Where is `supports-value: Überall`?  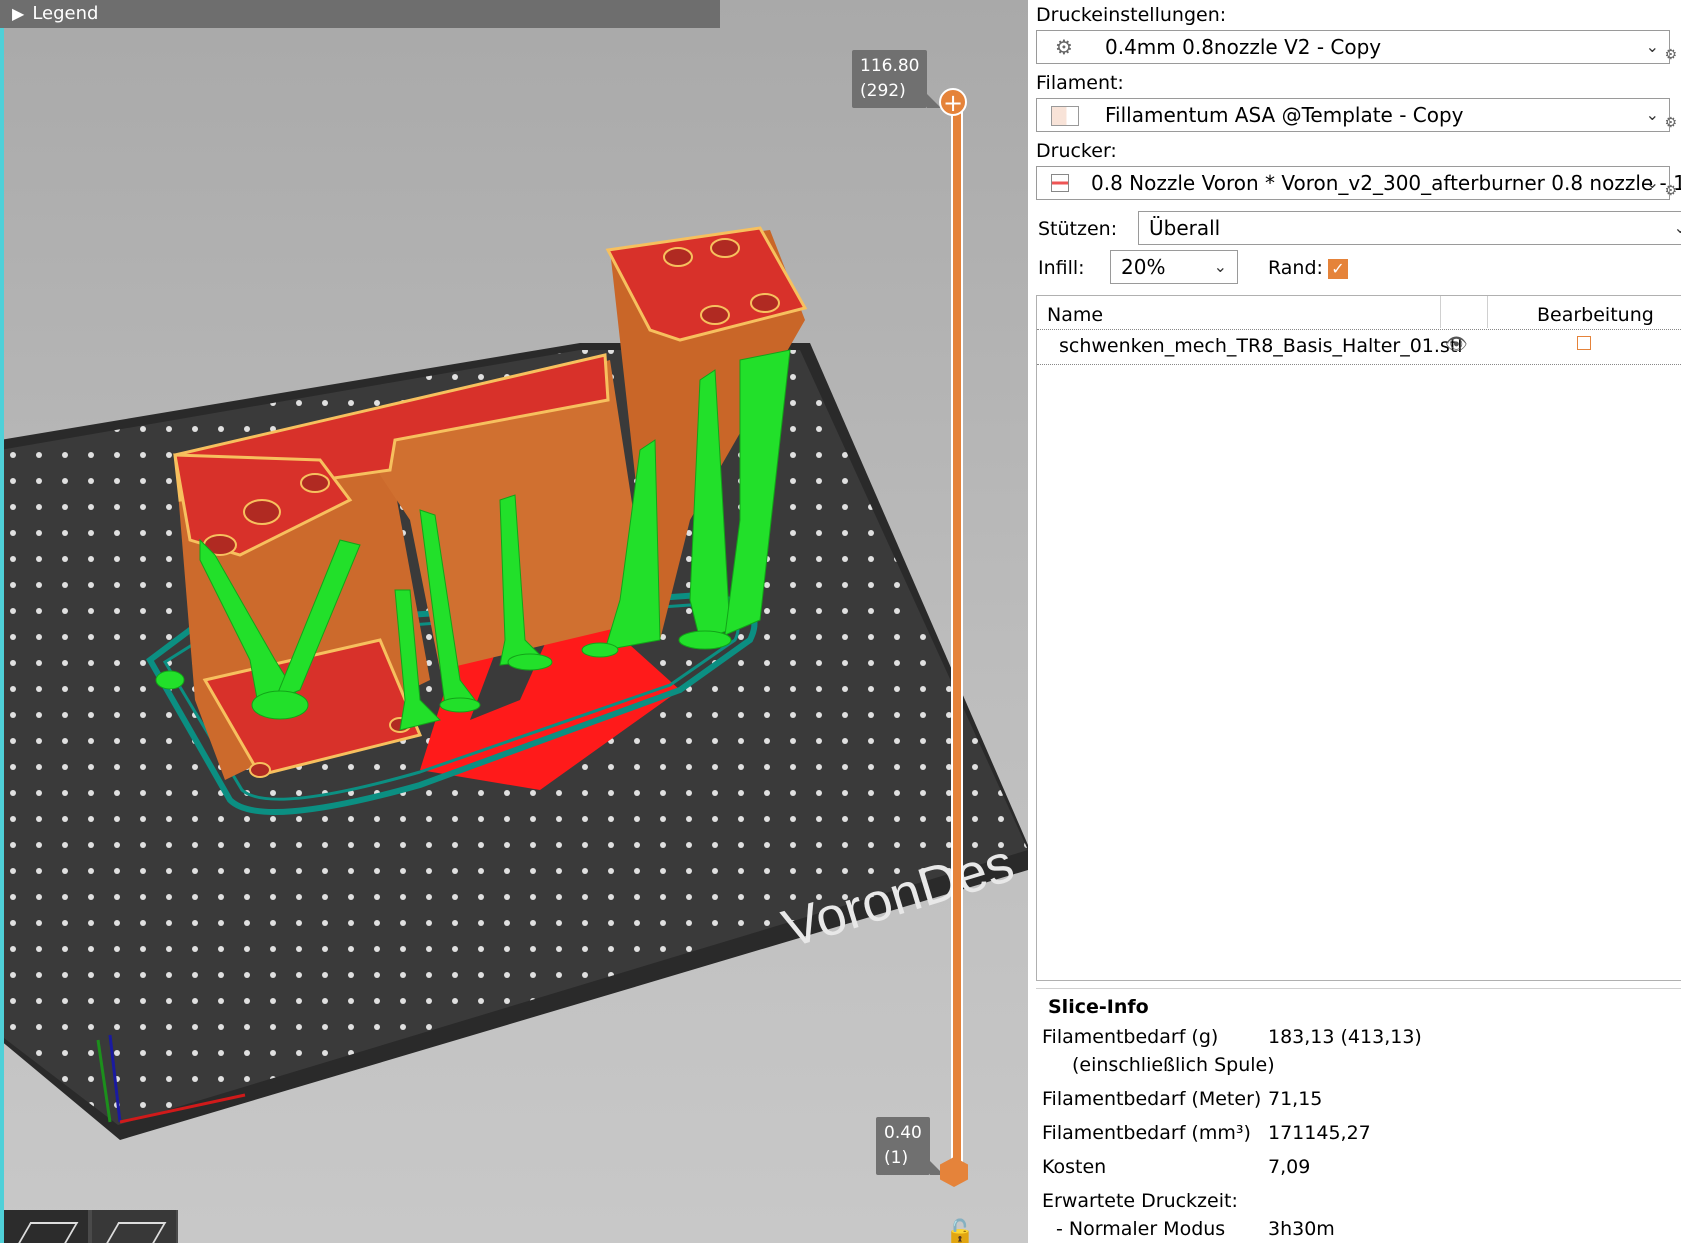 supports-value: Überall is located at coordinates (1185, 228).